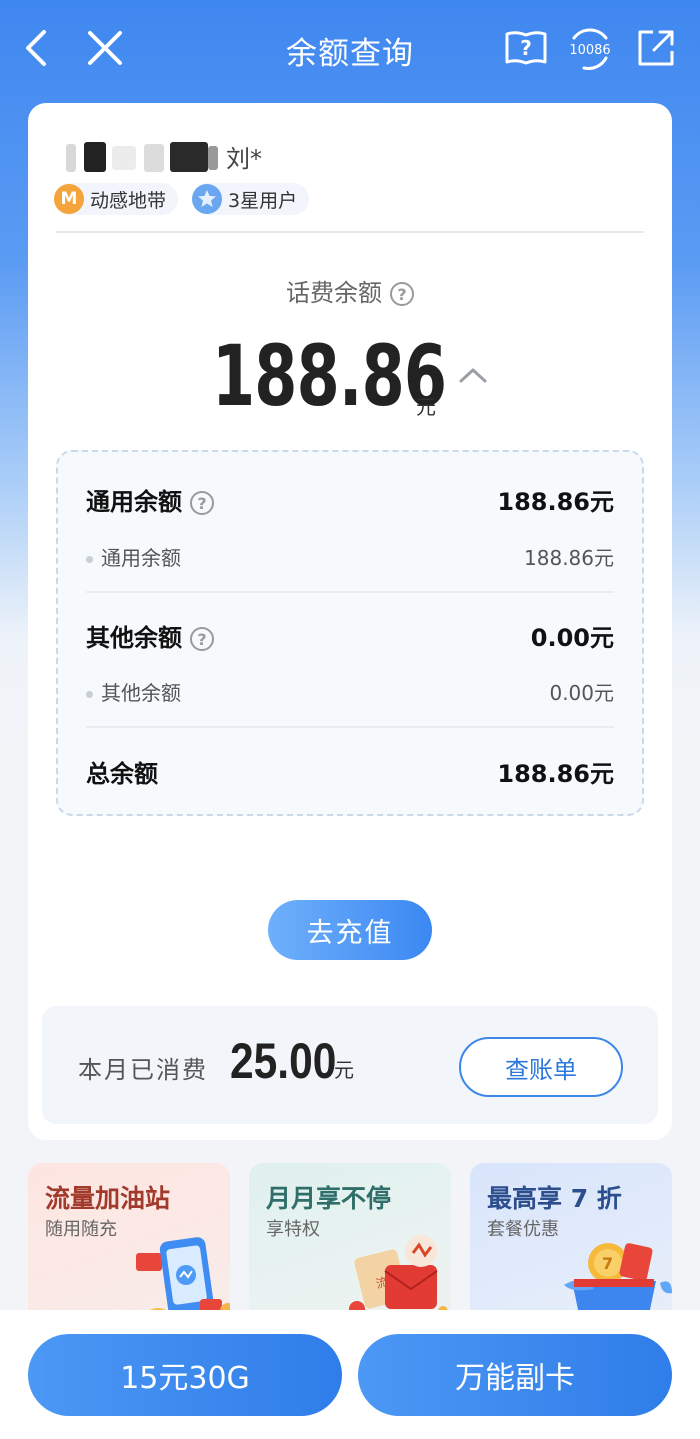 This screenshot has width=700, height=1439. What do you see at coordinates (329, 1198) in the screenshot?
I see `promo-title: 月月享不停` at bounding box center [329, 1198].